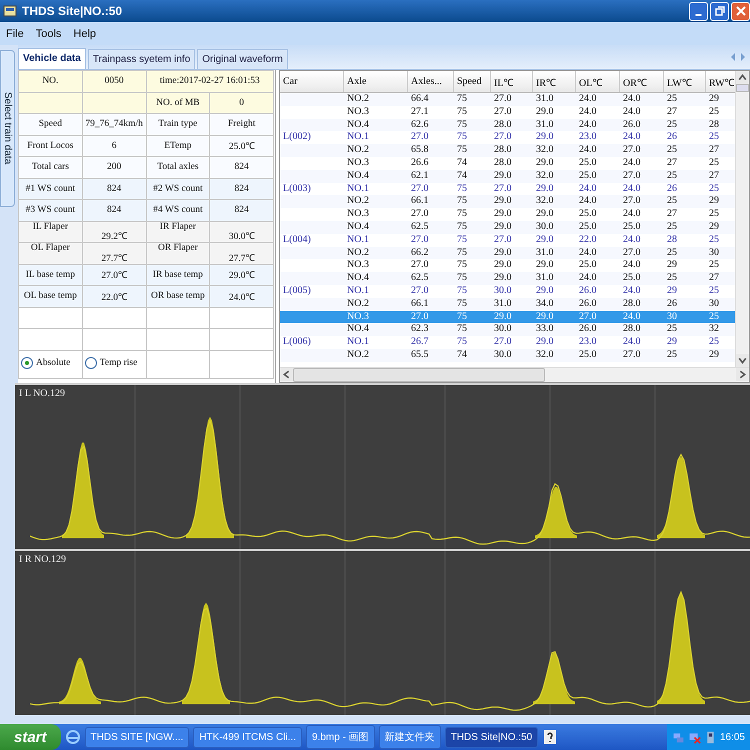  What do you see at coordinates (50, 231) in the screenshot?
I see `table-cell: IL Flaper` at bounding box center [50, 231].